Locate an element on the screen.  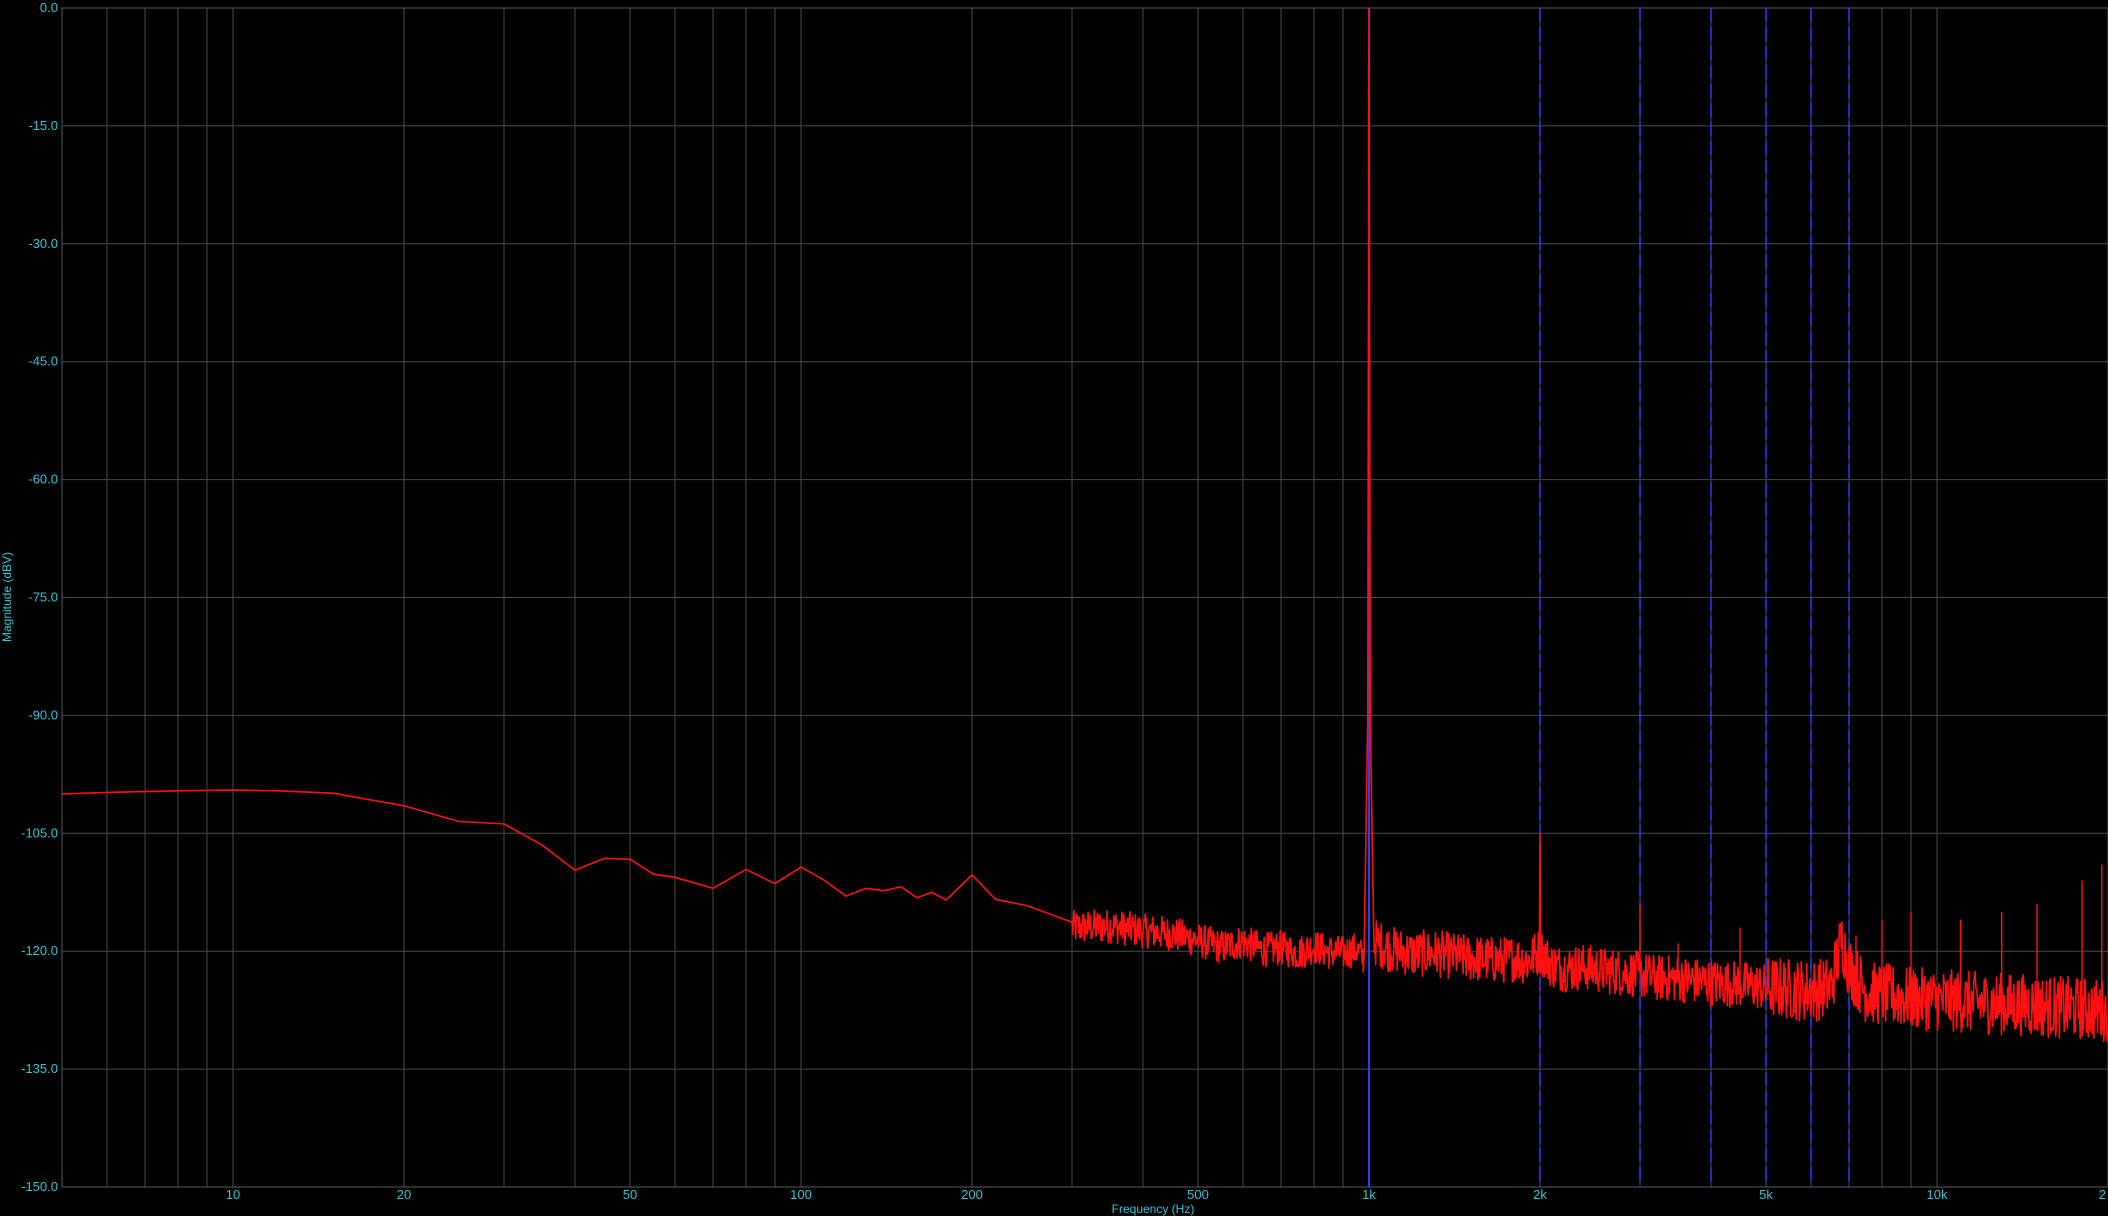
y-tick-label: -30.0 is located at coordinates (43, 243).